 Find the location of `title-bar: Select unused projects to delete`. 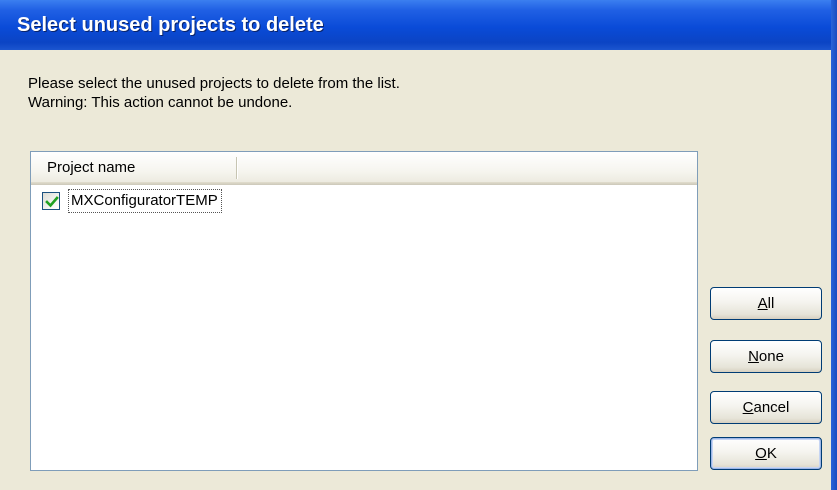

title-bar: Select unused projects to delete is located at coordinates (415, 25).